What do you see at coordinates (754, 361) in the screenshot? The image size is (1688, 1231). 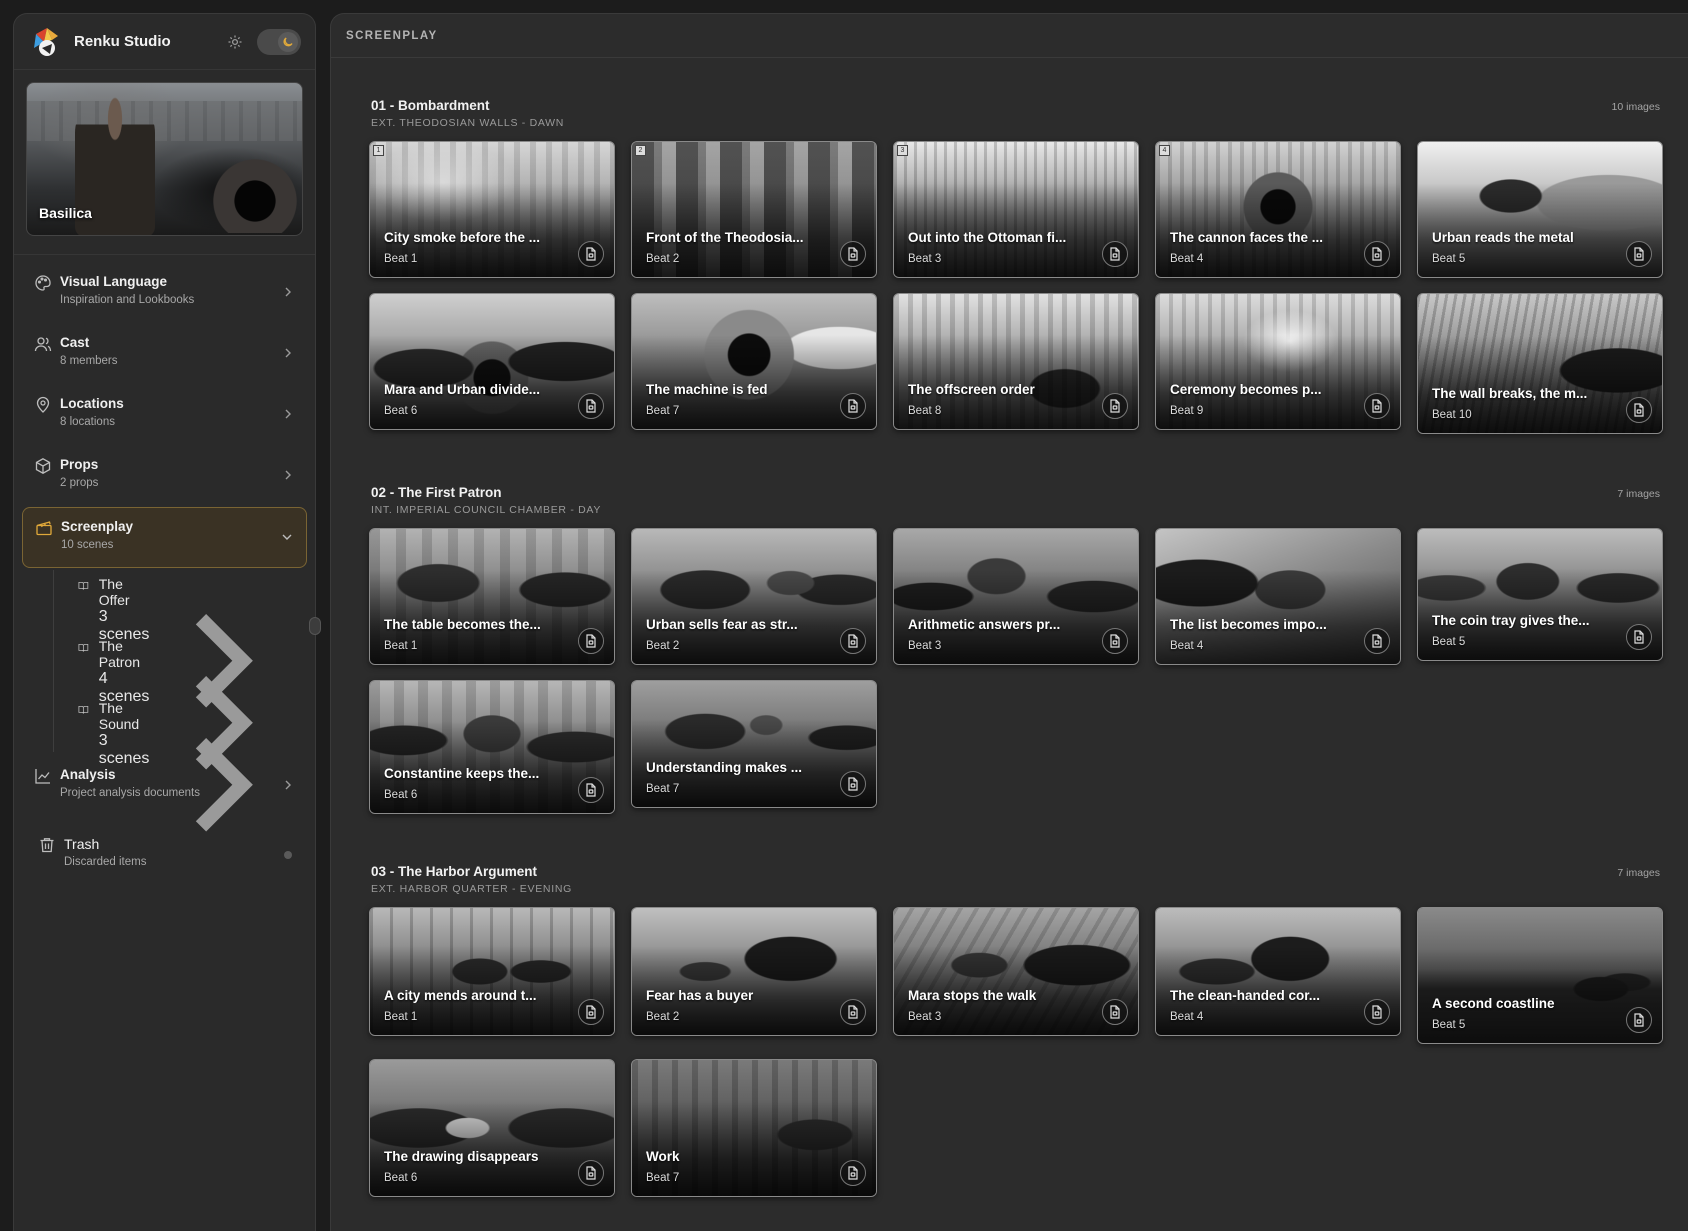 I see `beat-card: The machine is fed Beat 7` at bounding box center [754, 361].